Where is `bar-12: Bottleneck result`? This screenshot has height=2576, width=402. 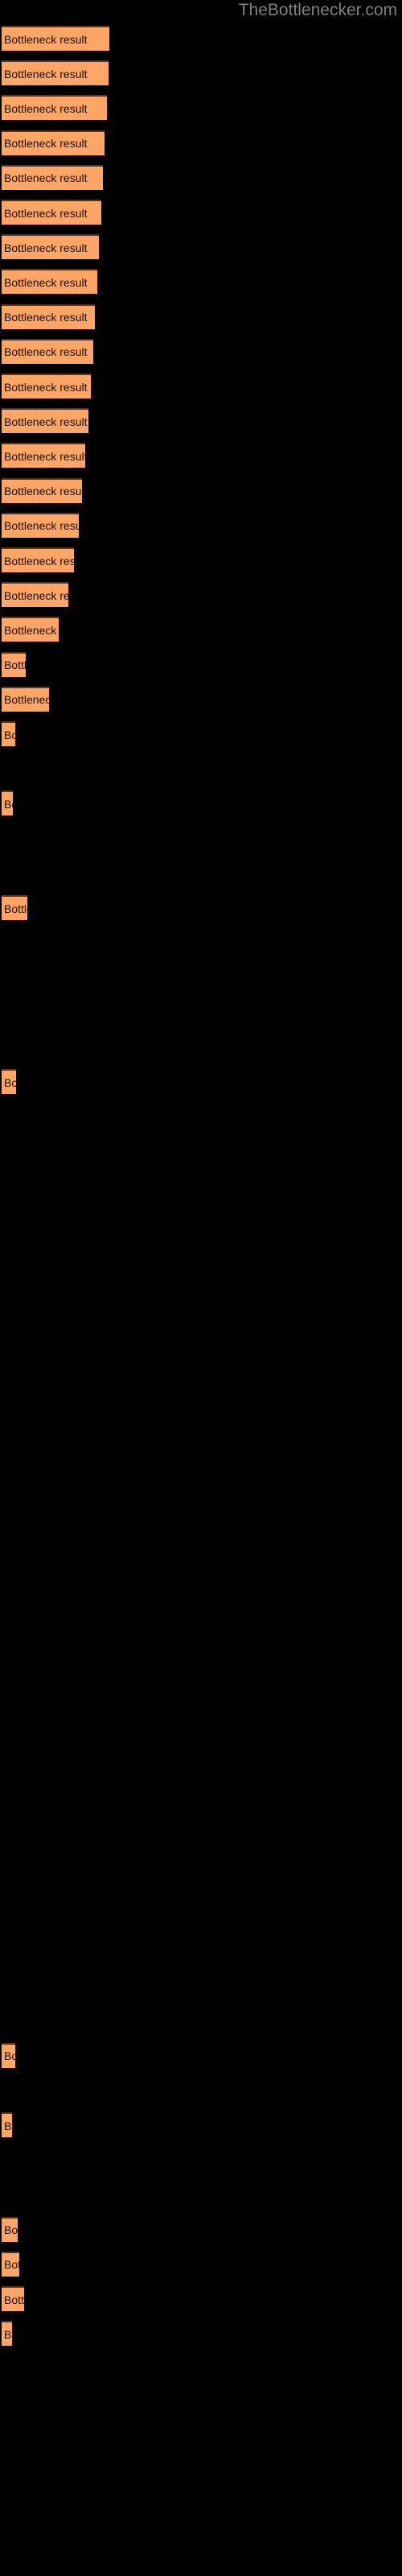
bar-12: Bottleneck result is located at coordinates (45, 421).